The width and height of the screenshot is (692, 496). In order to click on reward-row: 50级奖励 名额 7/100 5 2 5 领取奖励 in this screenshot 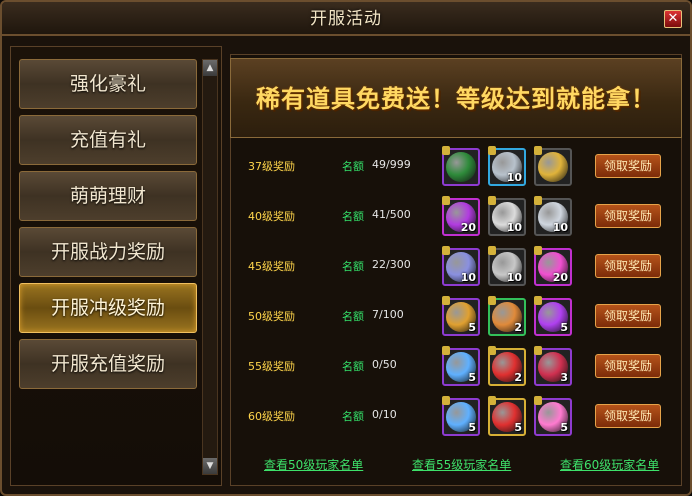, I will do `click(457, 316)`.